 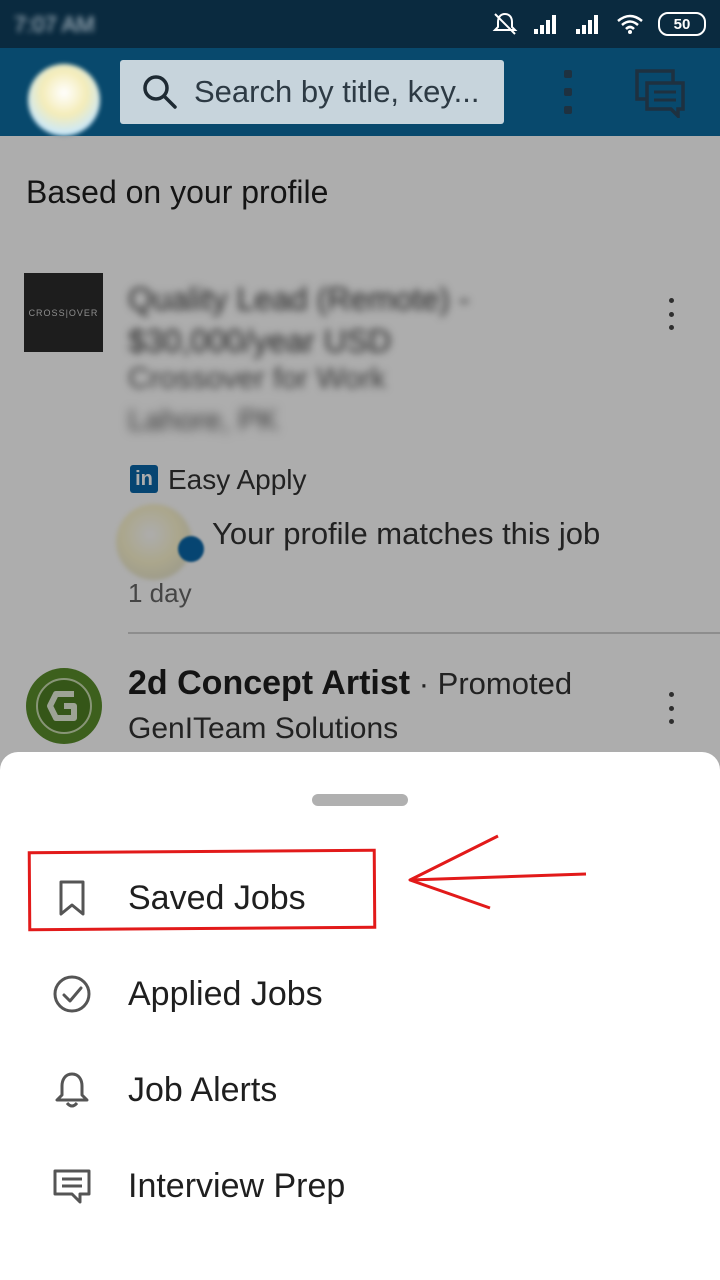 What do you see at coordinates (72, 1090) in the screenshot?
I see `bell-icon` at bounding box center [72, 1090].